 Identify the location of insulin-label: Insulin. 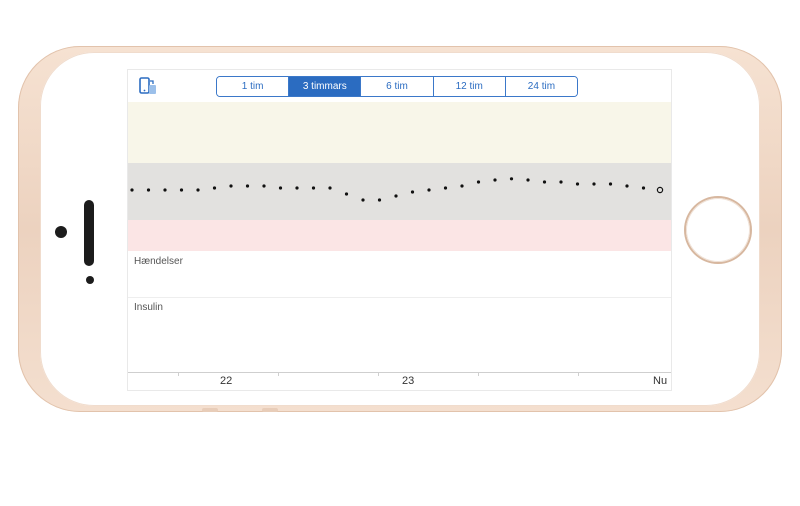
(148, 307).